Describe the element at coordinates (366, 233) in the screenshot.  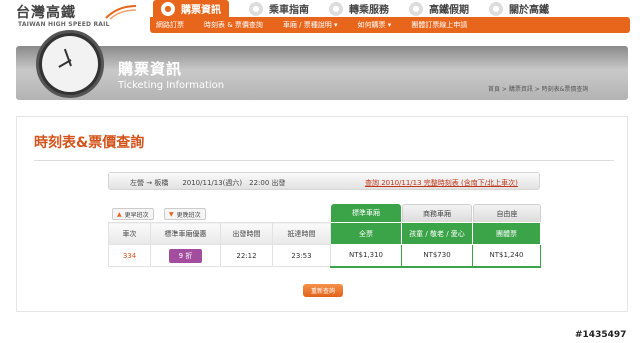
I see `col-header: 全票` at that location.